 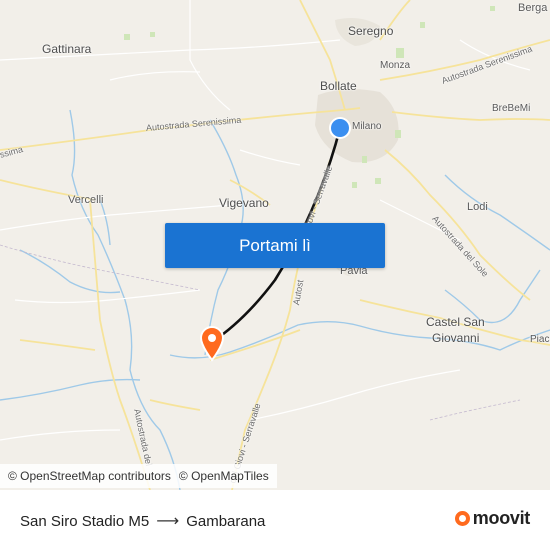 What do you see at coordinates (462, 518) in the screenshot?
I see `moovit-logo-icon` at bounding box center [462, 518].